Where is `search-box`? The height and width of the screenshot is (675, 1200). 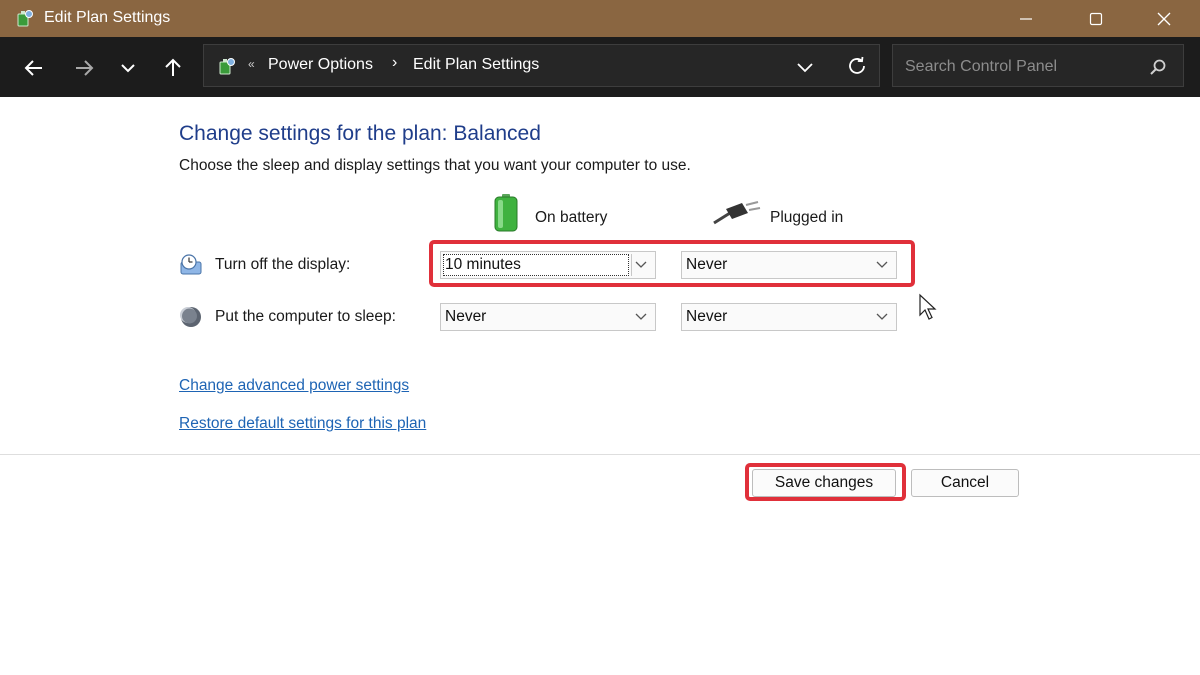 search-box is located at coordinates (1038, 65).